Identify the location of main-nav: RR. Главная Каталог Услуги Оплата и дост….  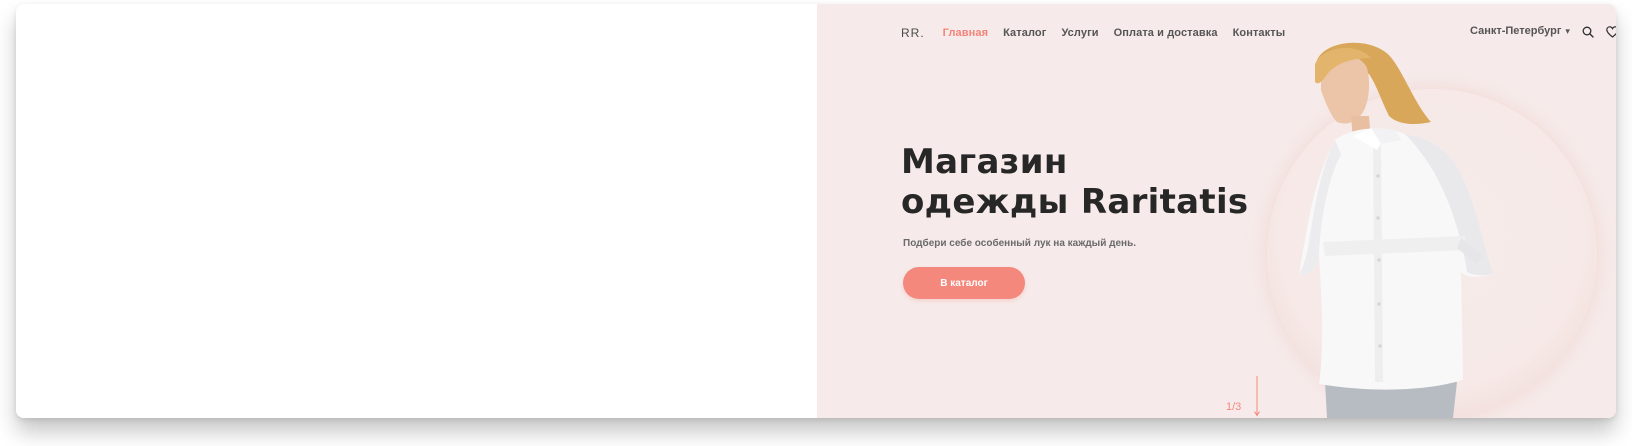
(1100, 33).